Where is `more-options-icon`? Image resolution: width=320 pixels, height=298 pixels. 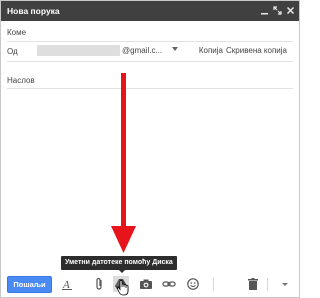
more-options-icon is located at coordinates (285, 284).